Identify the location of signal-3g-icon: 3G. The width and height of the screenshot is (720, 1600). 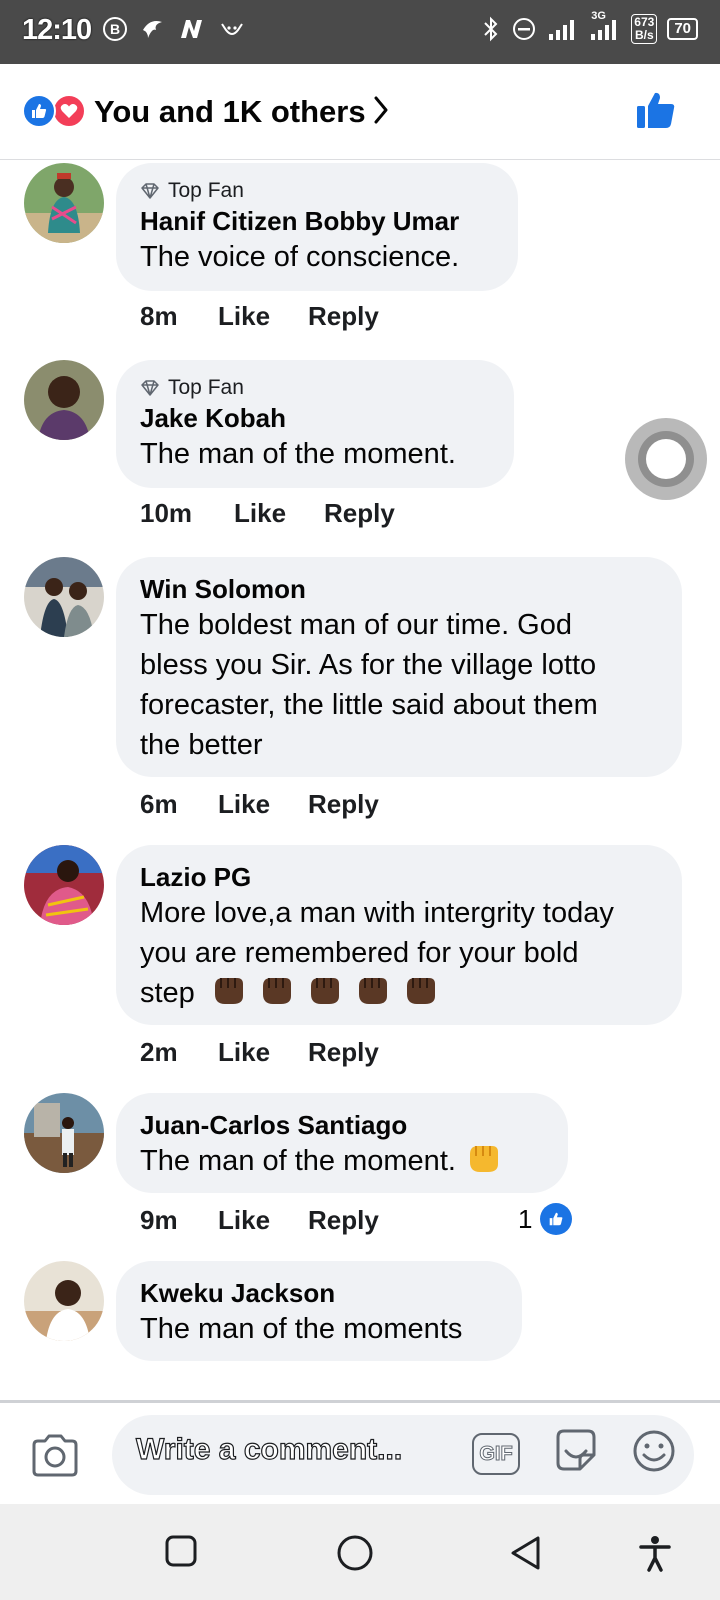
(605, 26).